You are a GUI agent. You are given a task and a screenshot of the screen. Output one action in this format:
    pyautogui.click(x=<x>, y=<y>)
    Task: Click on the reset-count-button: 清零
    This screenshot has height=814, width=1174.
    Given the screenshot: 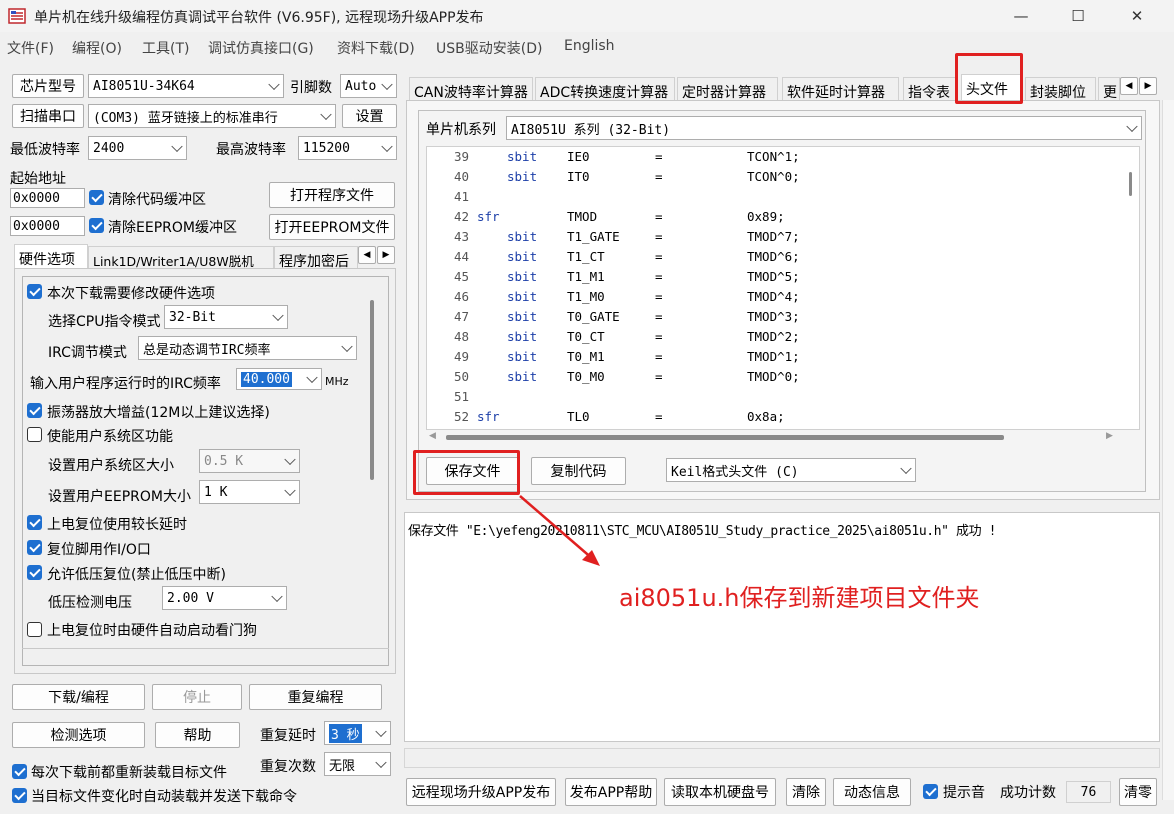 What is the action you would take?
    pyautogui.click(x=1138, y=792)
    